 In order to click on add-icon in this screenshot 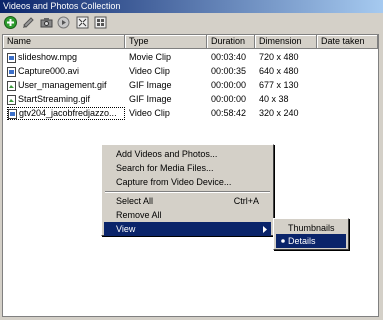, I will do `click(10, 22)`.